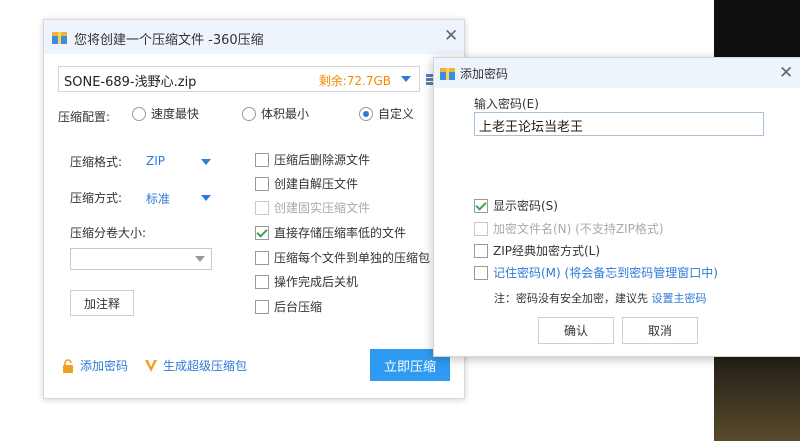 This screenshot has height=441, width=800. I want to click on format-select: ZIP, so click(155, 161).